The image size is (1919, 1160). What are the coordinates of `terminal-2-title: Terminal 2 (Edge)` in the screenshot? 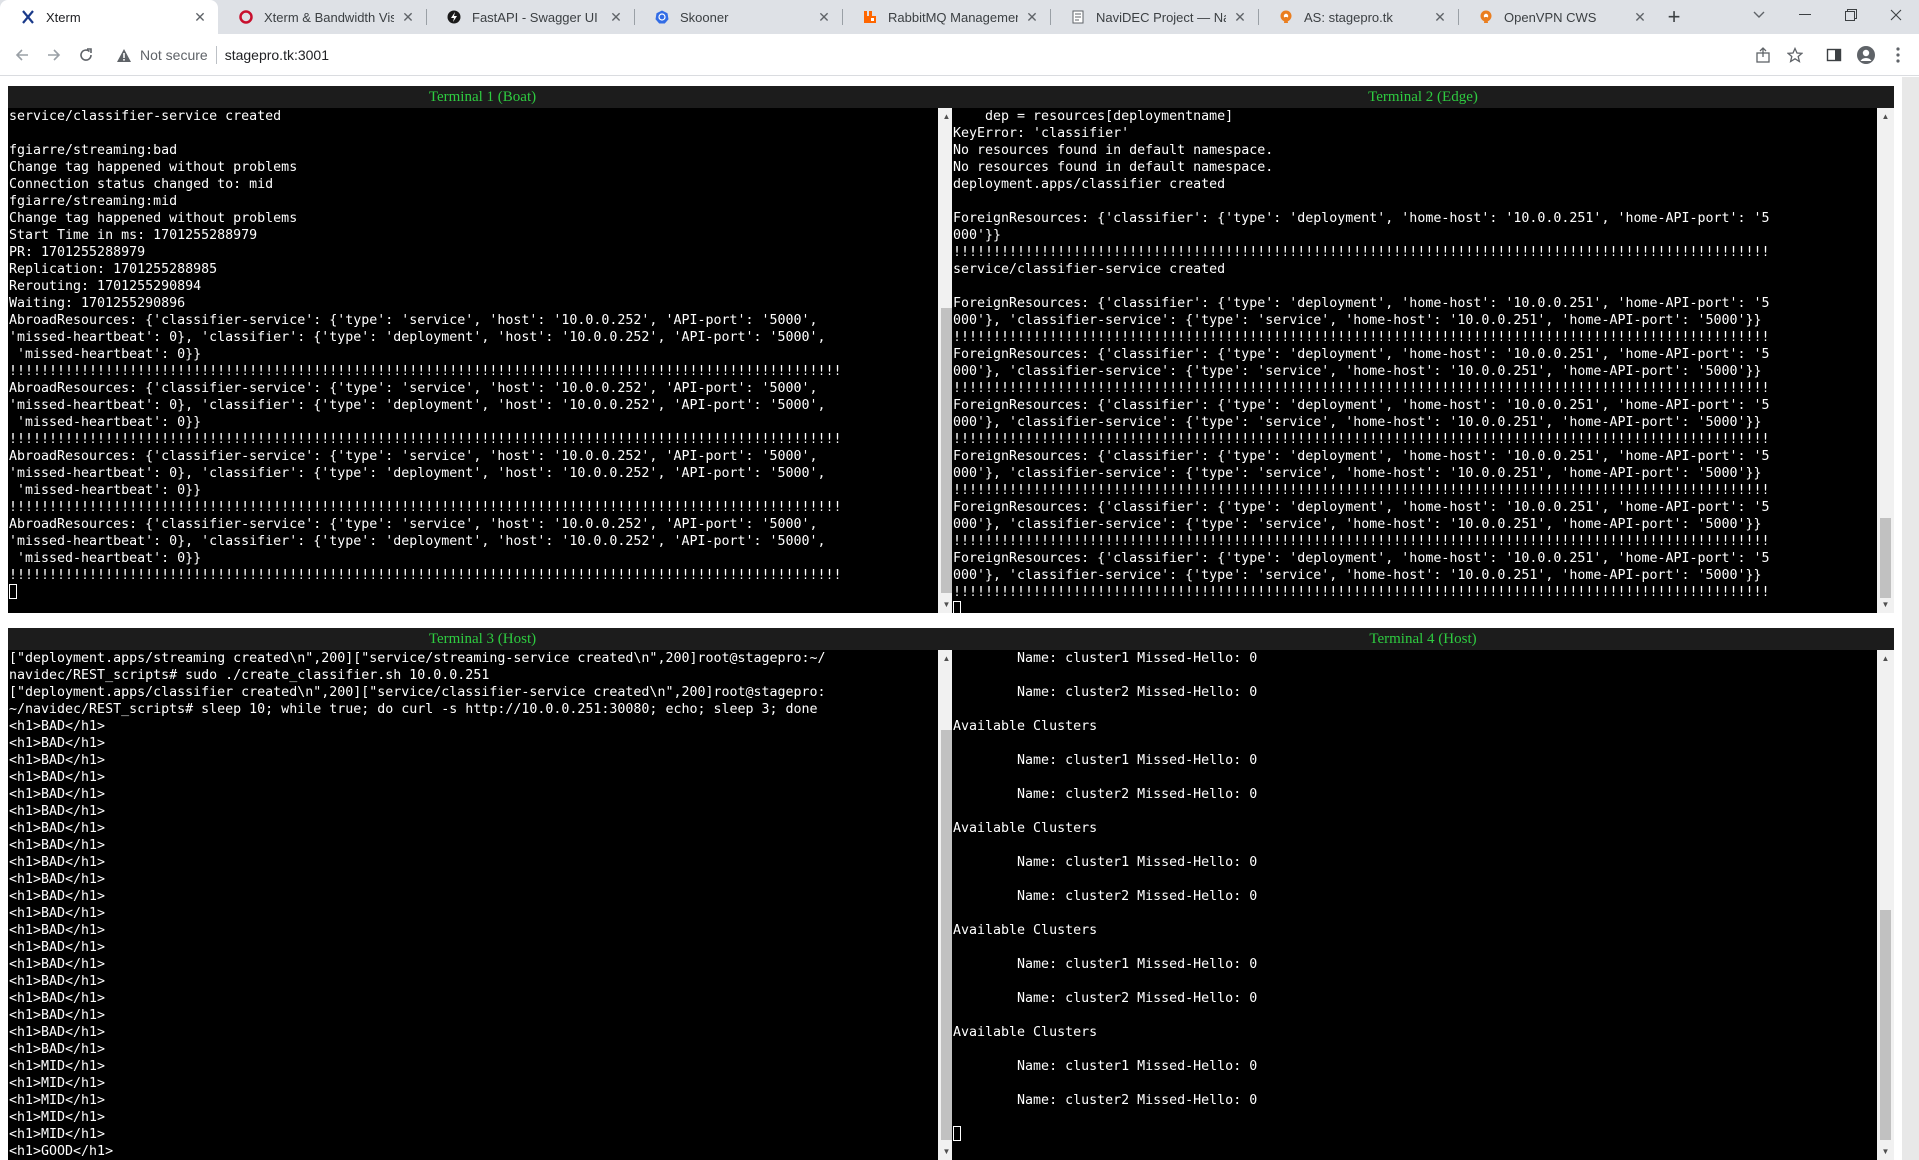 It's located at (1423, 97).